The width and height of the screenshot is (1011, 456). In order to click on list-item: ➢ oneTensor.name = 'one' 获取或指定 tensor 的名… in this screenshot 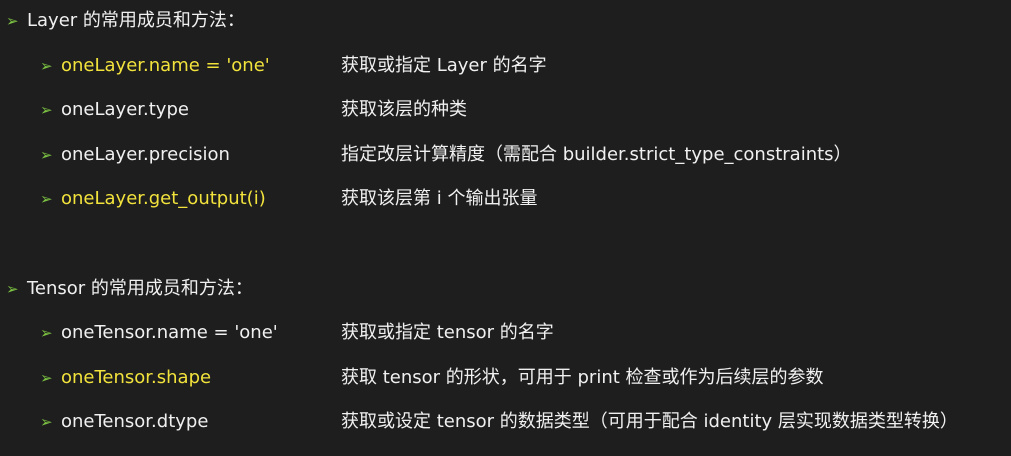, I will do `click(297, 333)`.